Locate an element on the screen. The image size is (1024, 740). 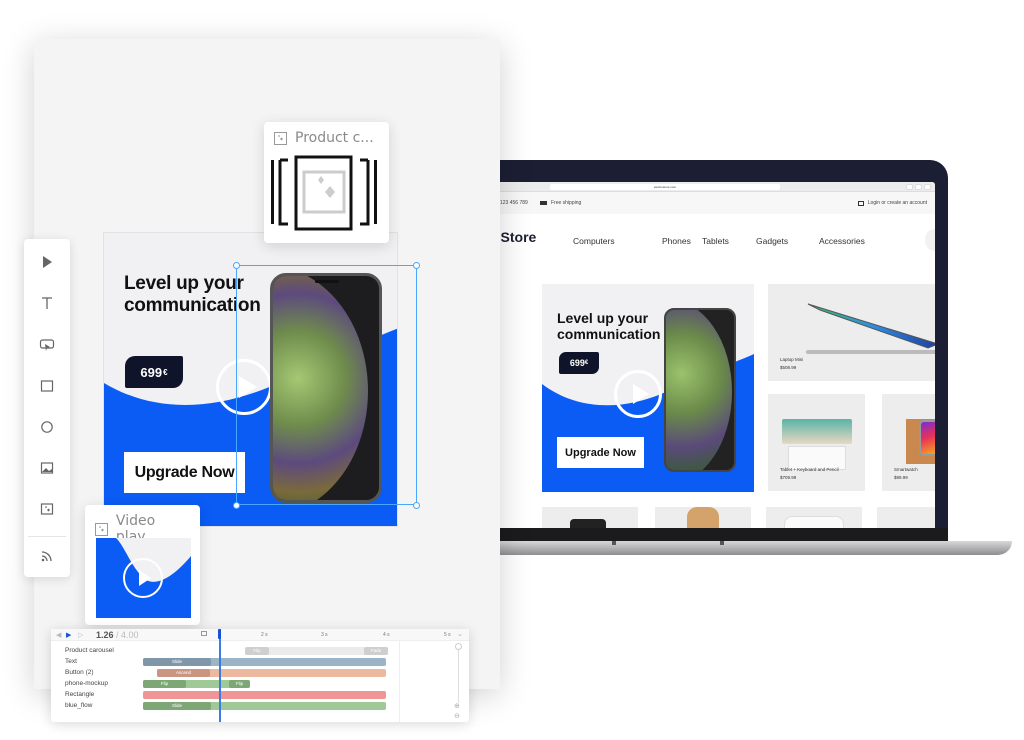
play-icon is located at coordinates (145, 578).